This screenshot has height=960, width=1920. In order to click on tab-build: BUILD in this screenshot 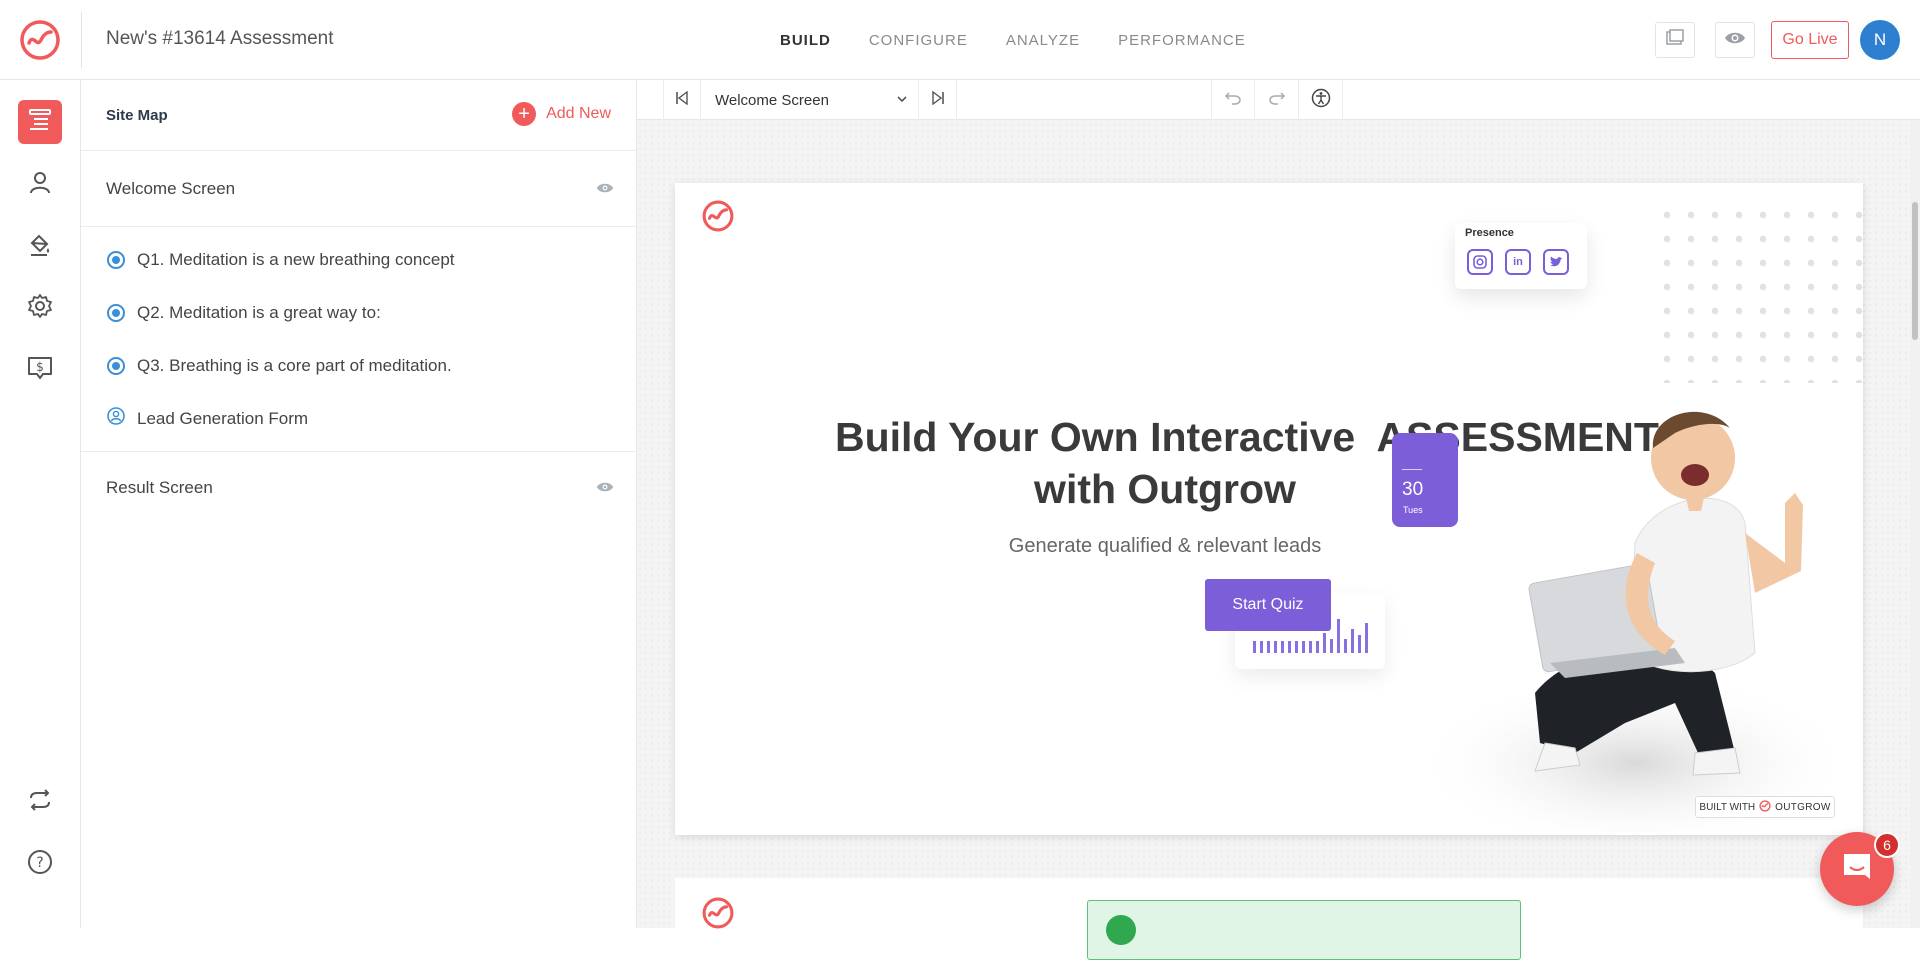, I will do `click(805, 40)`.